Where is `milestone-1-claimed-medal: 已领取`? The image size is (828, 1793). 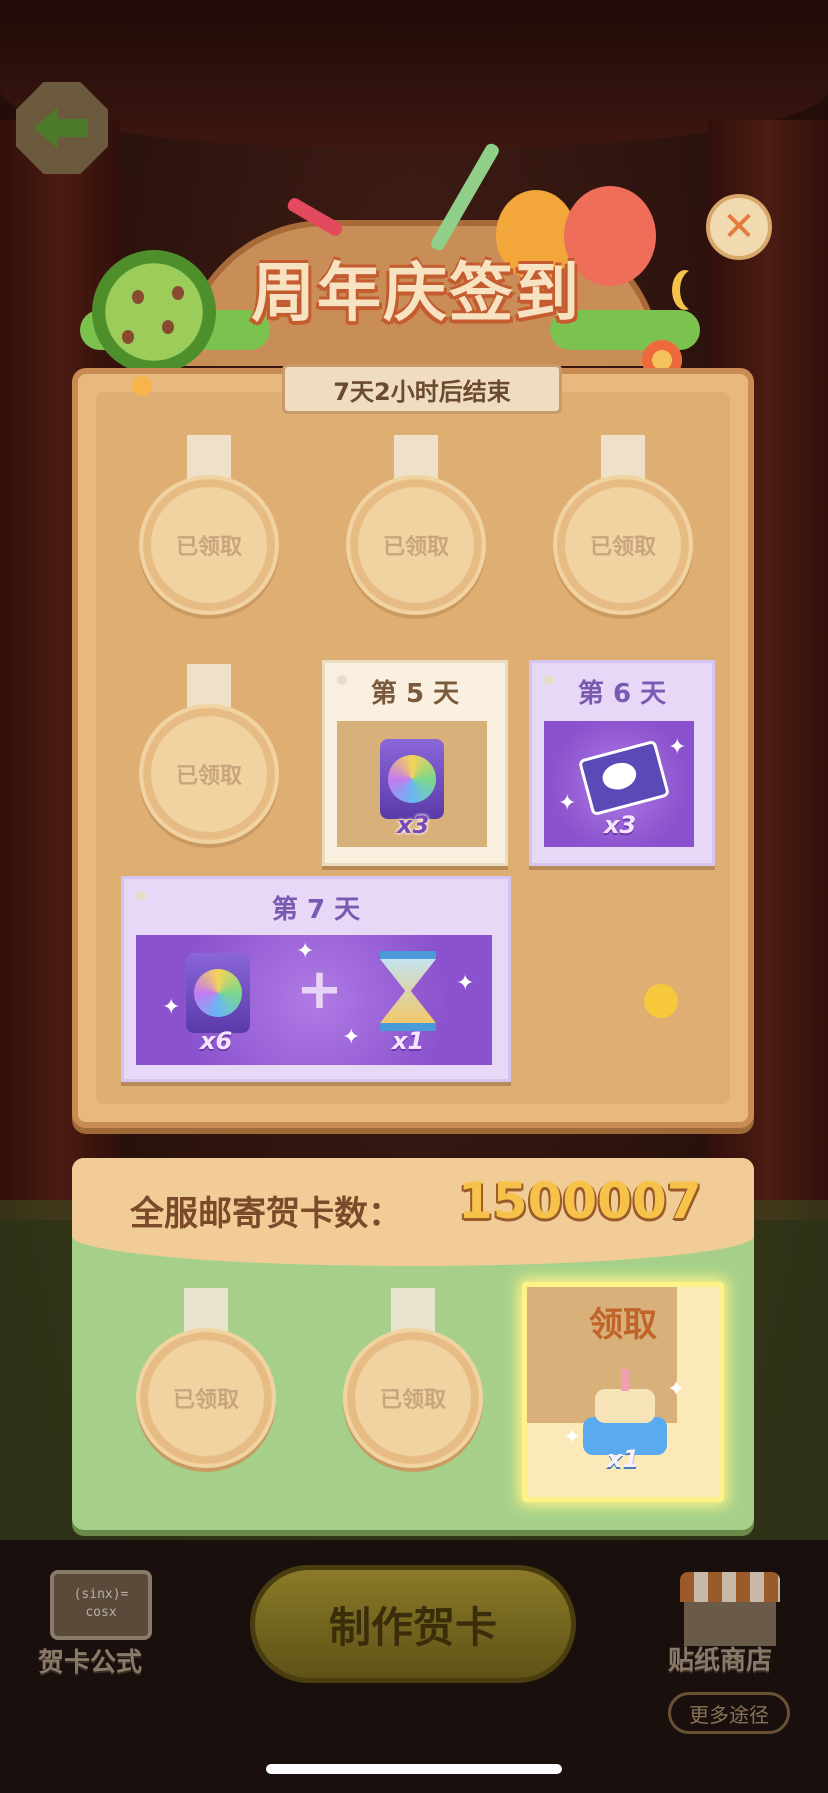
milestone-1-claimed-medal: 已领取 is located at coordinates (206, 1378).